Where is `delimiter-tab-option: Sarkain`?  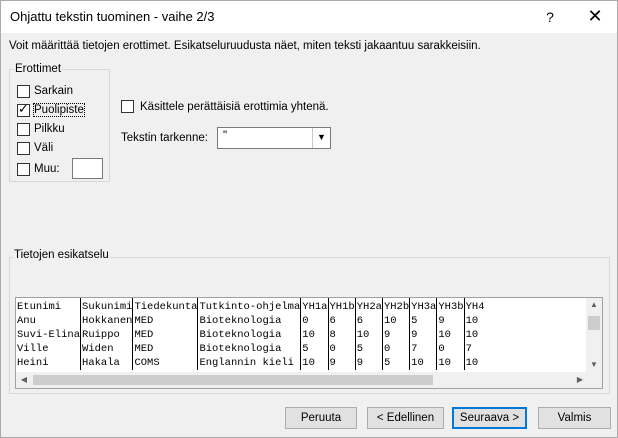 delimiter-tab-option: Sarkain is located at coordinates (45, 91).